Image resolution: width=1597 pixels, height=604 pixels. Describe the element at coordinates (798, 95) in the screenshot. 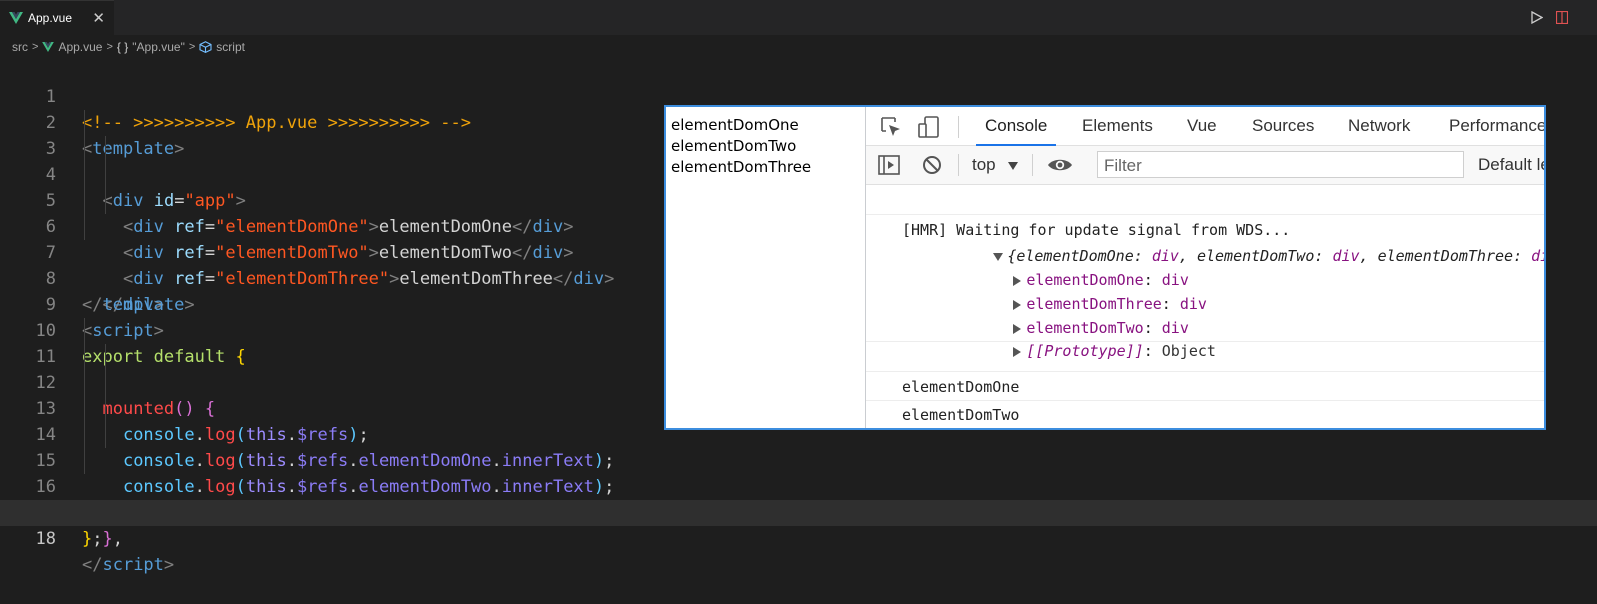

I see `code-line: 1 <!-- >>>>>>>>>> App.vue >>>>>>>>>> -->` at that location.